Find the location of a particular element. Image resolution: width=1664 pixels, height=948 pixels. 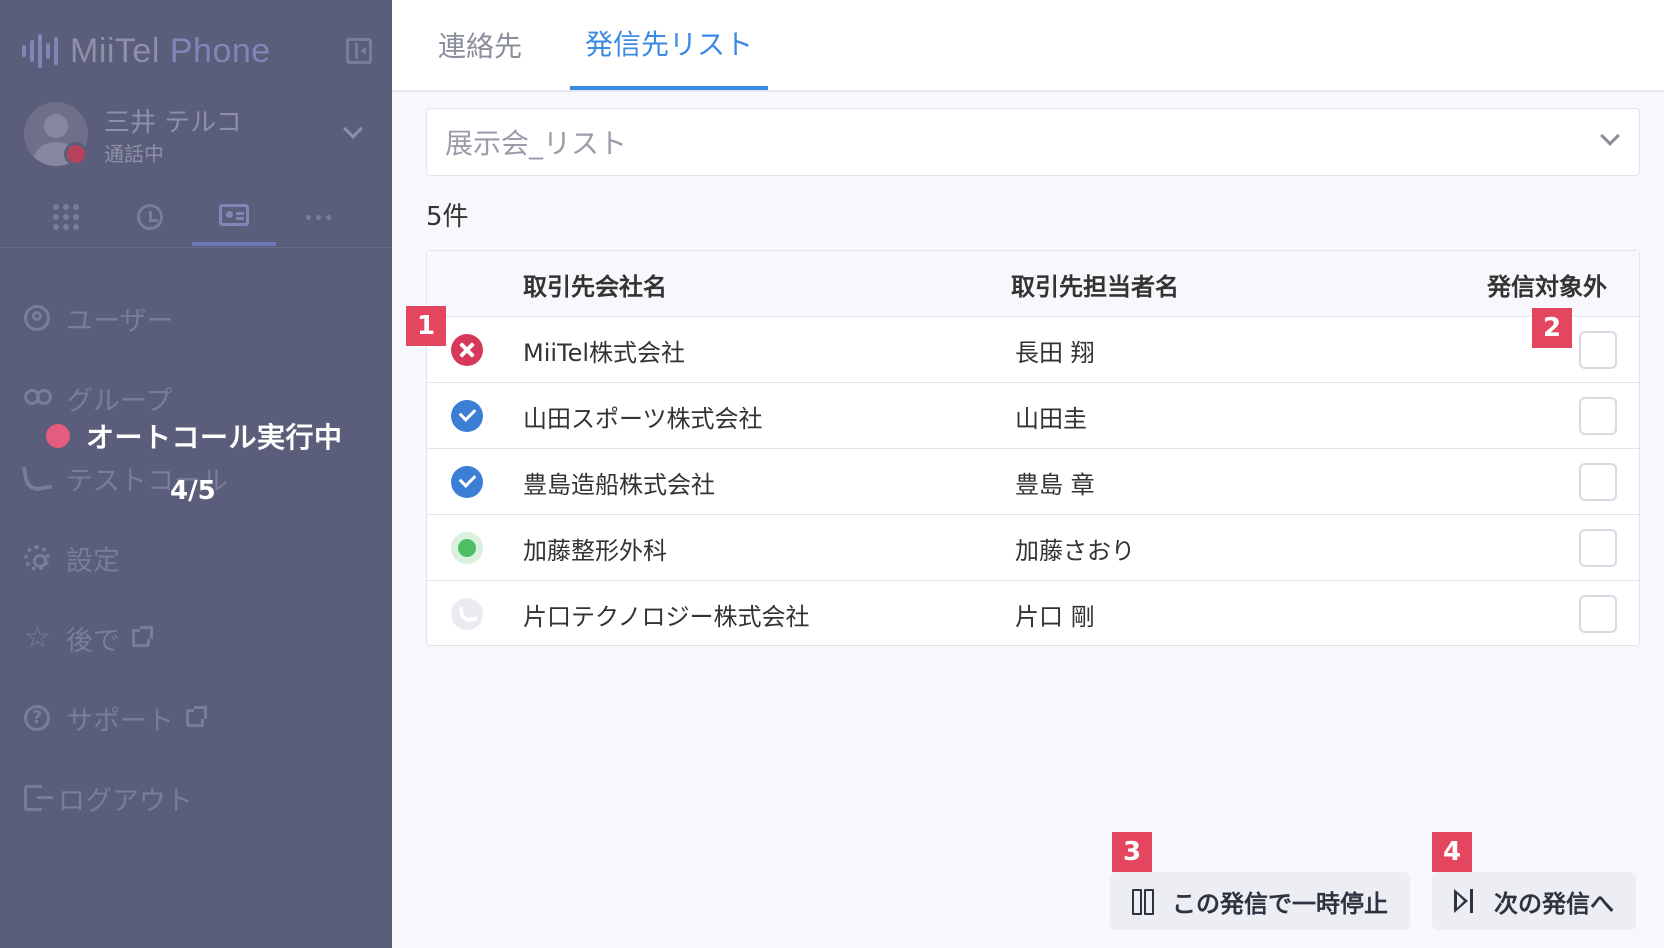

company-name: 豊島造船株式会社 is located at coordinates (619, 484).